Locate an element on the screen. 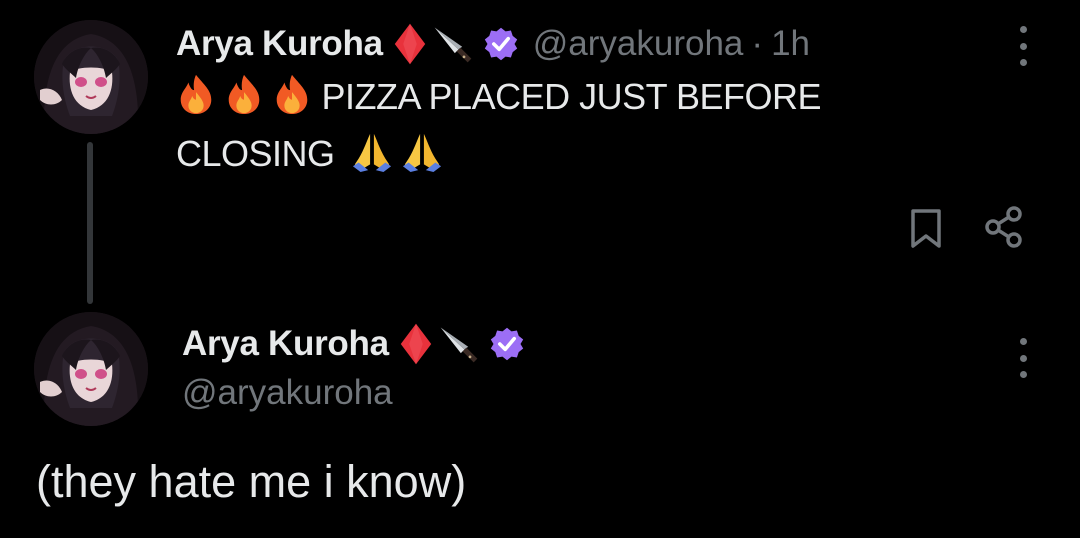 The width and height of the screenshot is (1080, 538). reply-post-header: Arya Kuroha is located at coordinates (353, 344).